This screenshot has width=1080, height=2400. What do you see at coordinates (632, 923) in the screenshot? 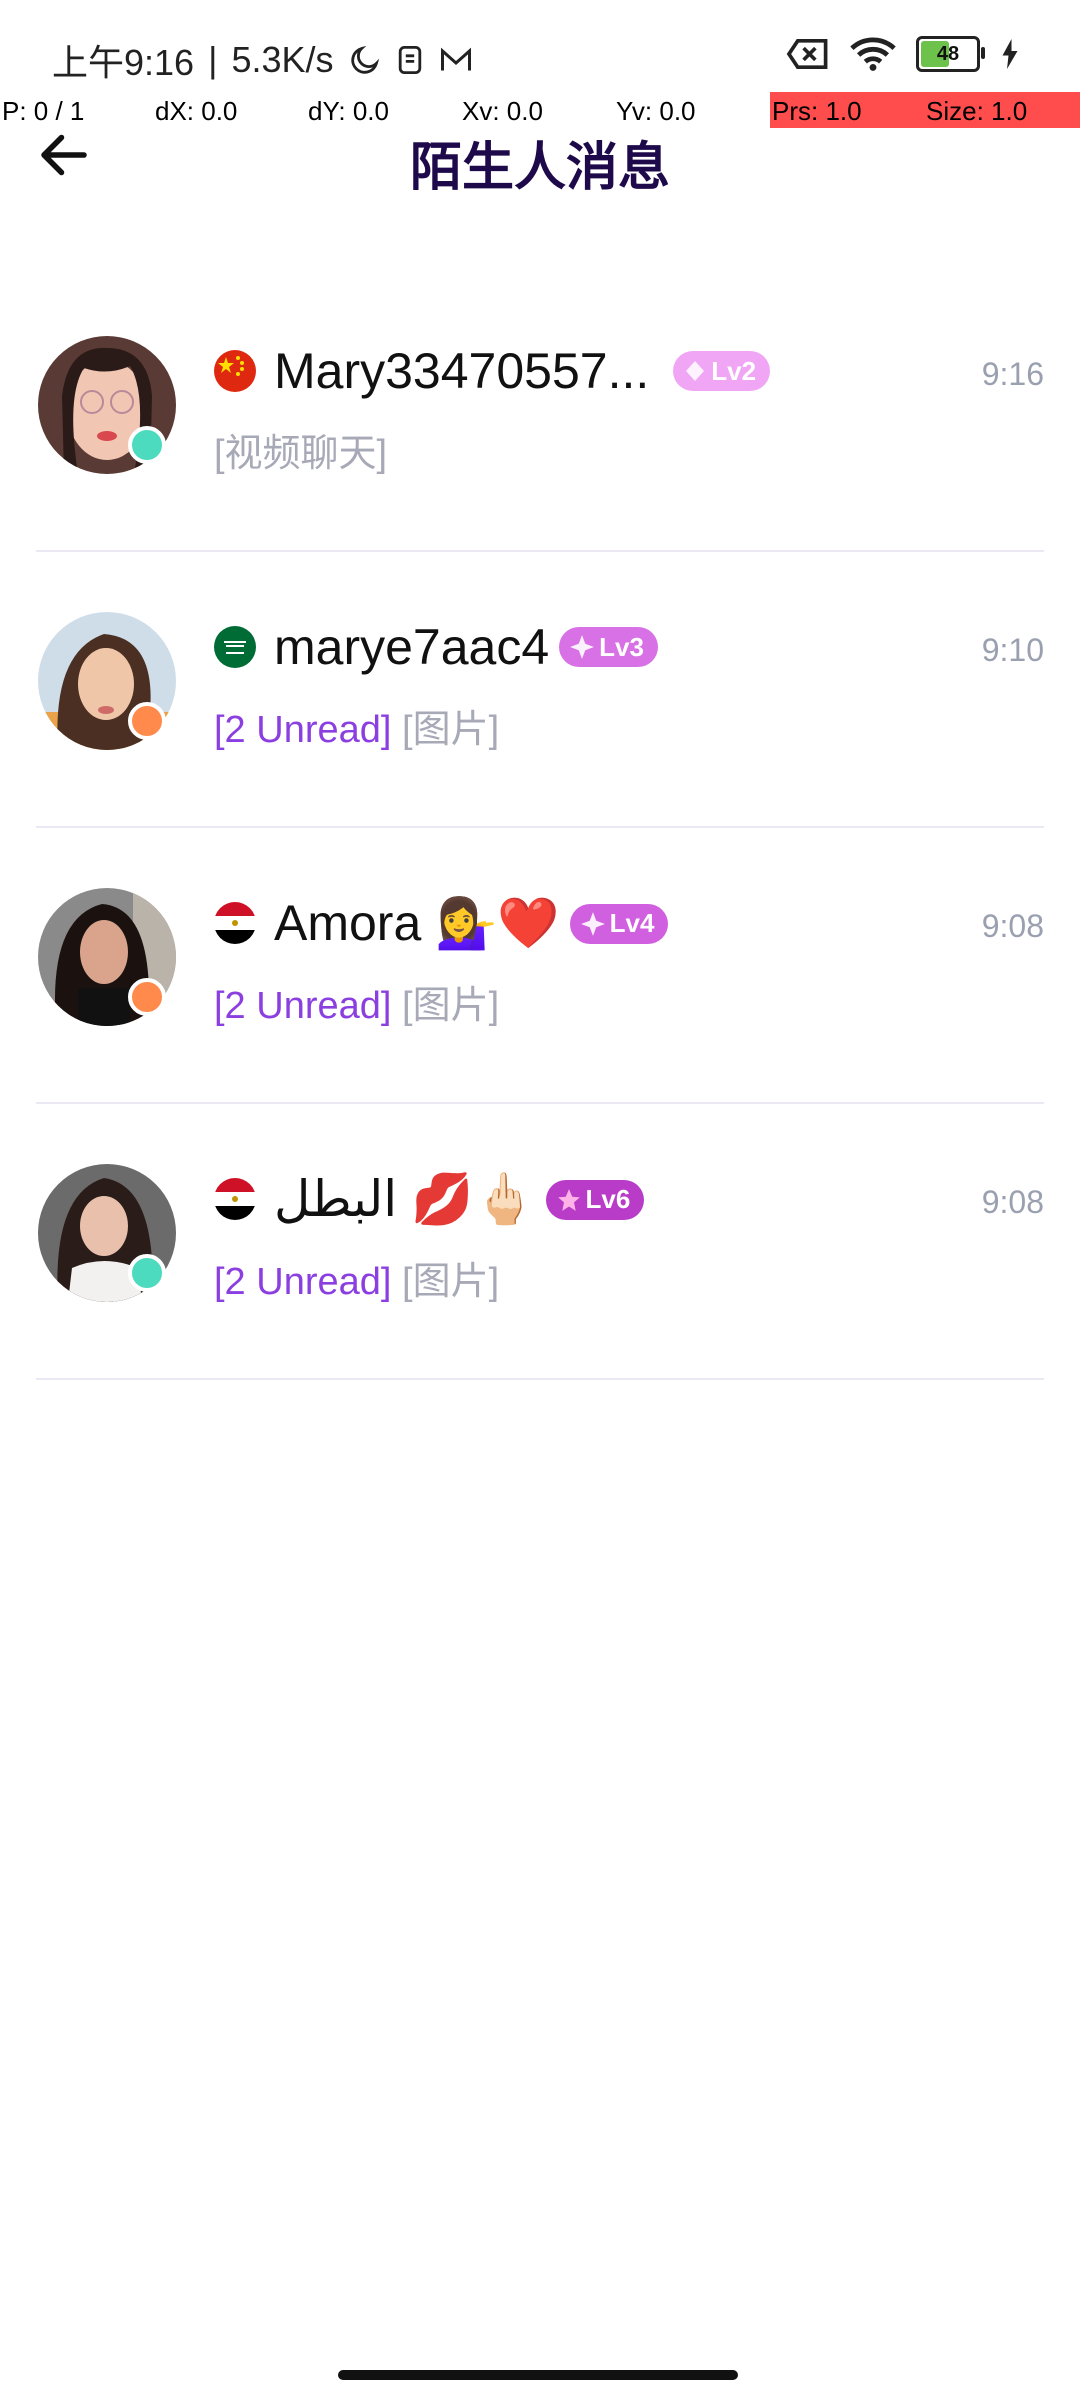
I see `level-label: Lv4` at bounding box center [632, 923].